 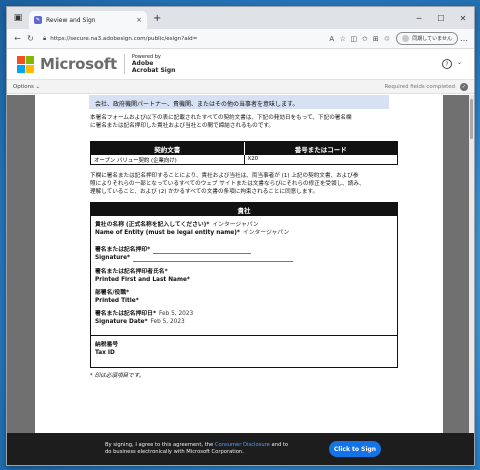 I want to click on logo-square-yellow, so click(x=30, y=68).